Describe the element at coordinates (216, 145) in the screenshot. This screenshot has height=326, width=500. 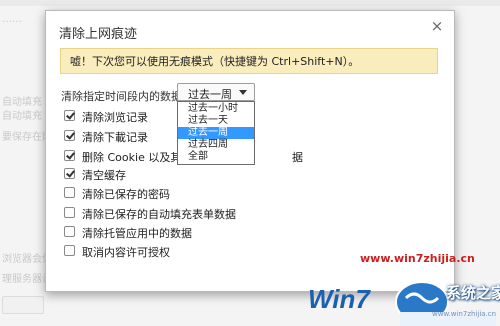
I see `time-range-option: 过去四周` at that location.